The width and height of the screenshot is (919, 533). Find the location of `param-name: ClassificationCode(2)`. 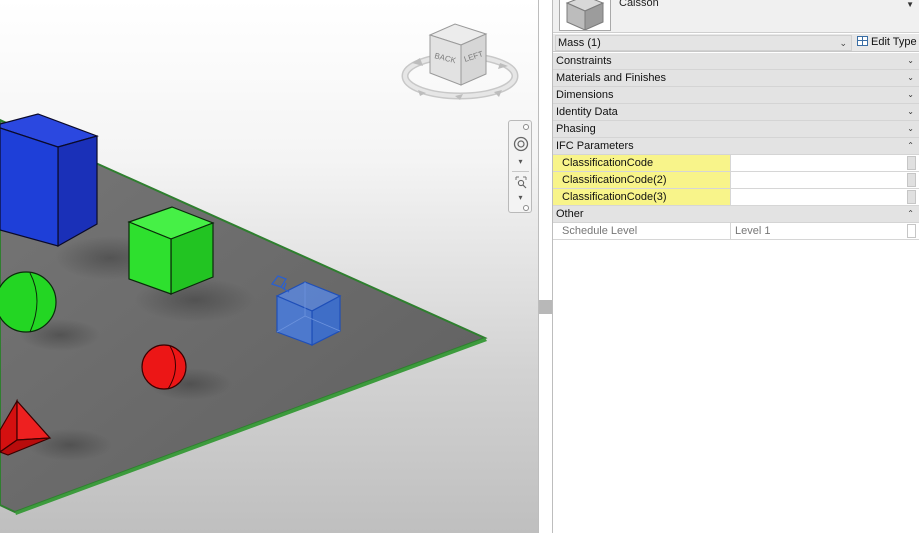

param-name: ClassificationCode(2) is located at coordinates (642, 180).